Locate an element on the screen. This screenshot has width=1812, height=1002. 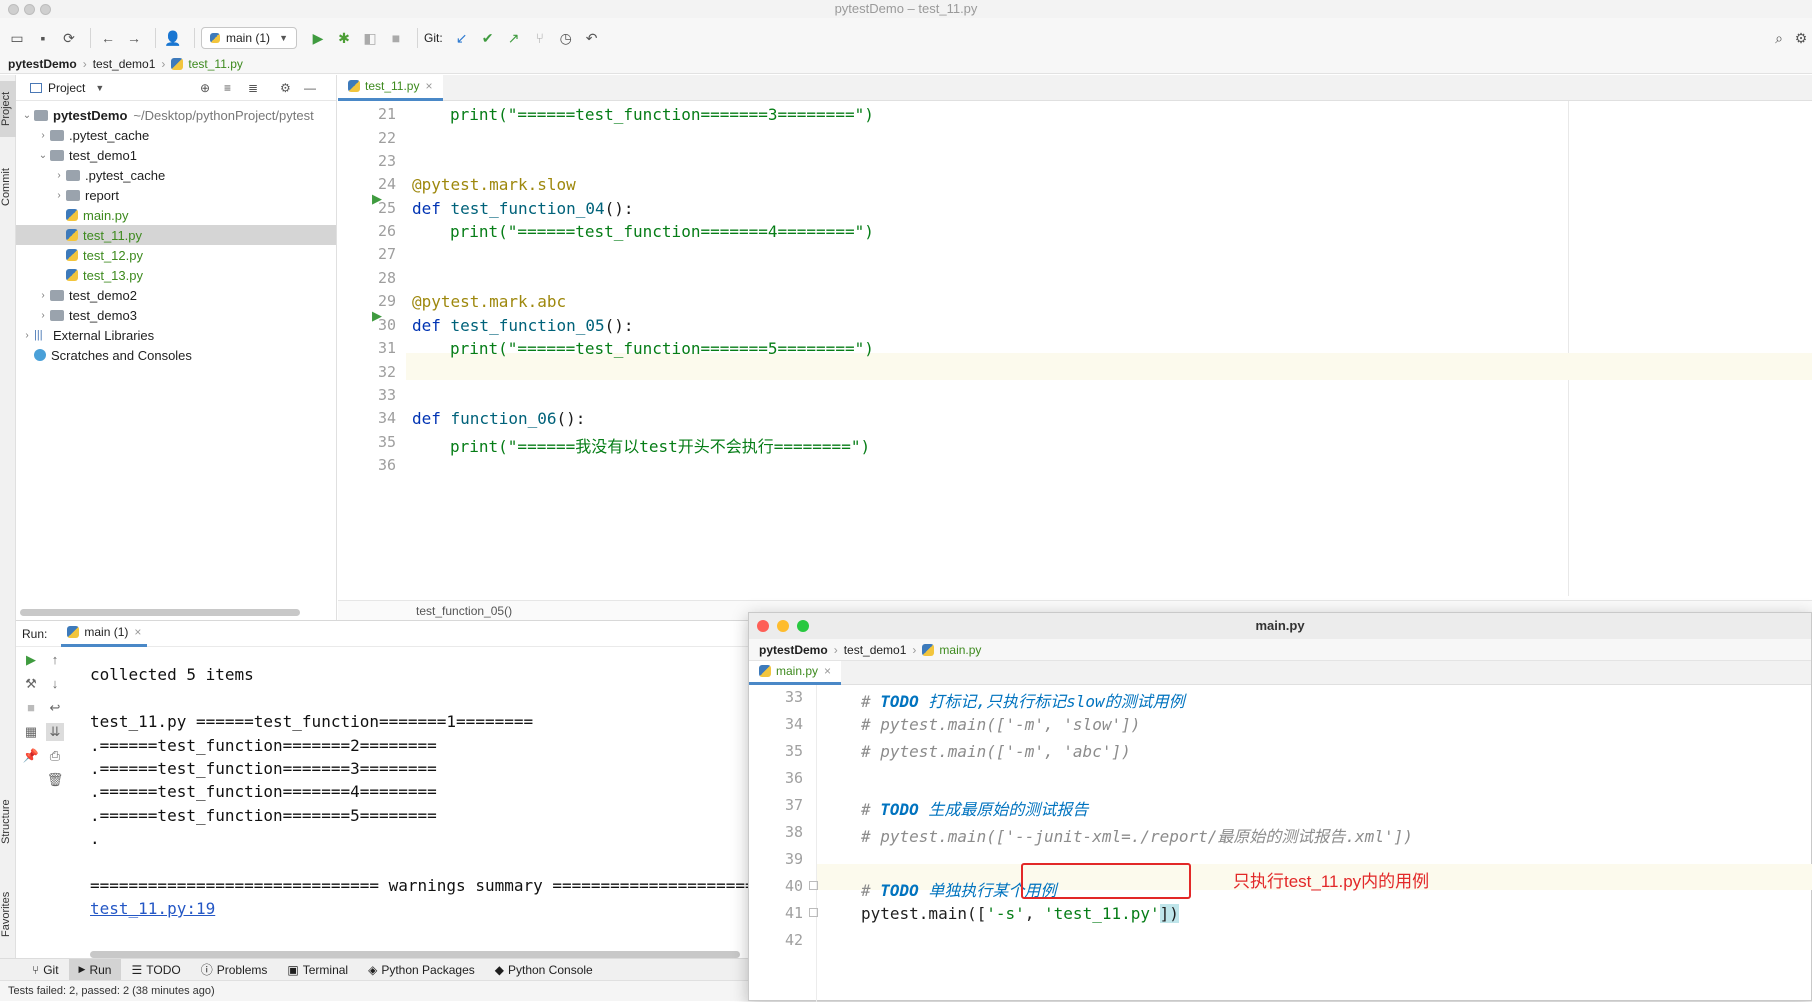
tree-item: Scratches and Consoles is located at coordinates (176, 355).